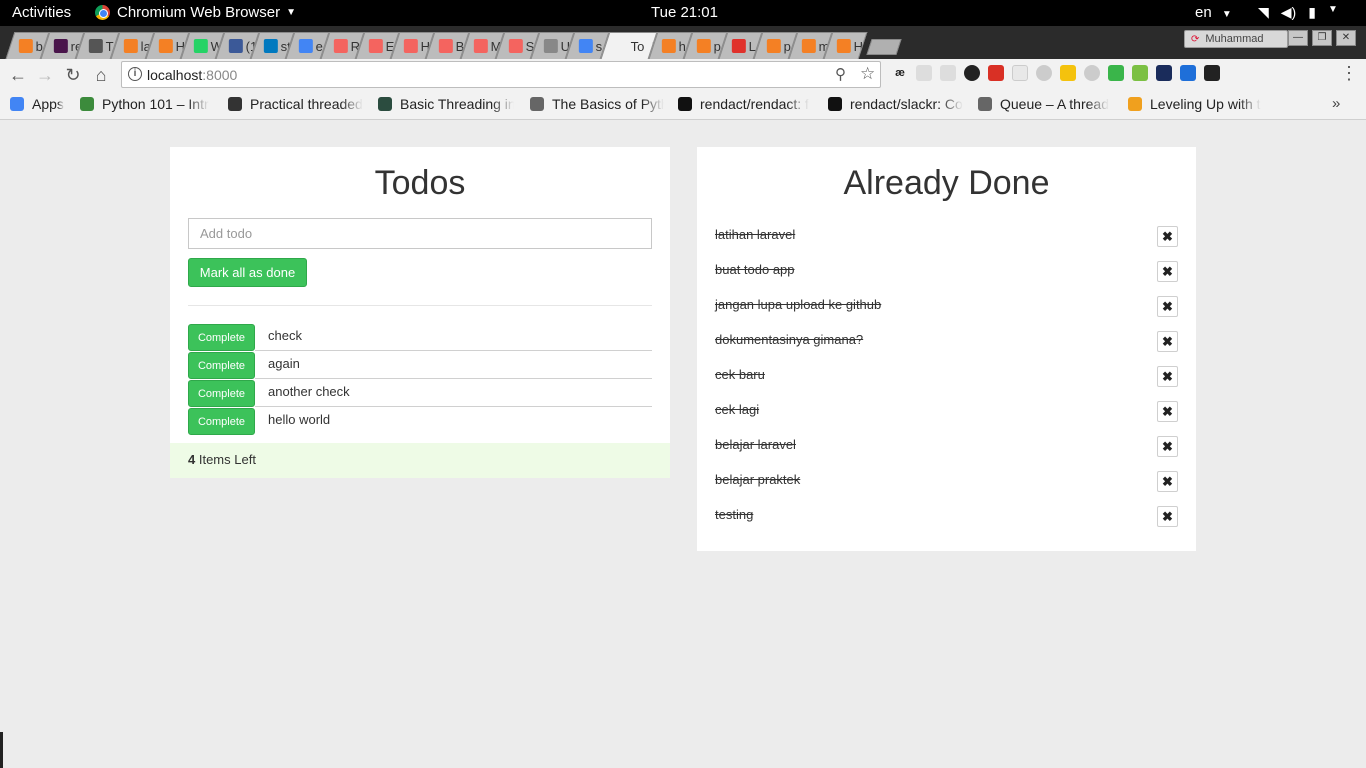  What do you see at coordinates (597, 104) in the screenshot?
I see `bookmark-item: The Basics of Pyth` at bounding box center [597, 104].